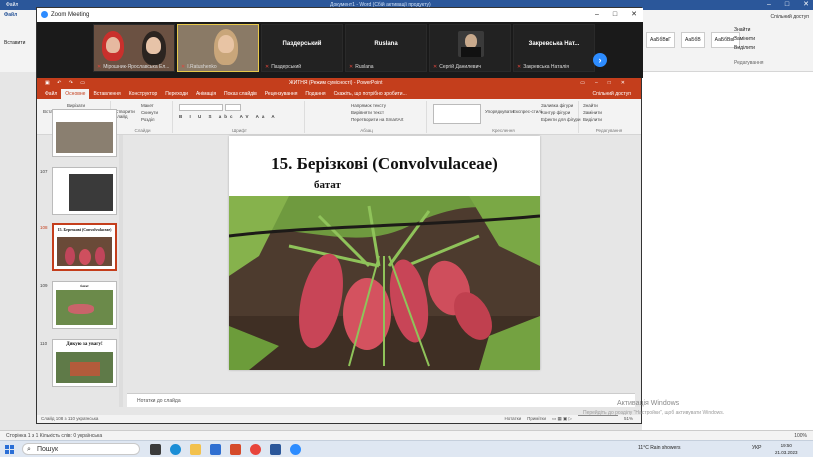 The height and width of the screenshot is (457, 813). Describe the element at coordinates (786, 449) in the screenshot. I see `system-clock: 19:50 21.03.2023` at that location.